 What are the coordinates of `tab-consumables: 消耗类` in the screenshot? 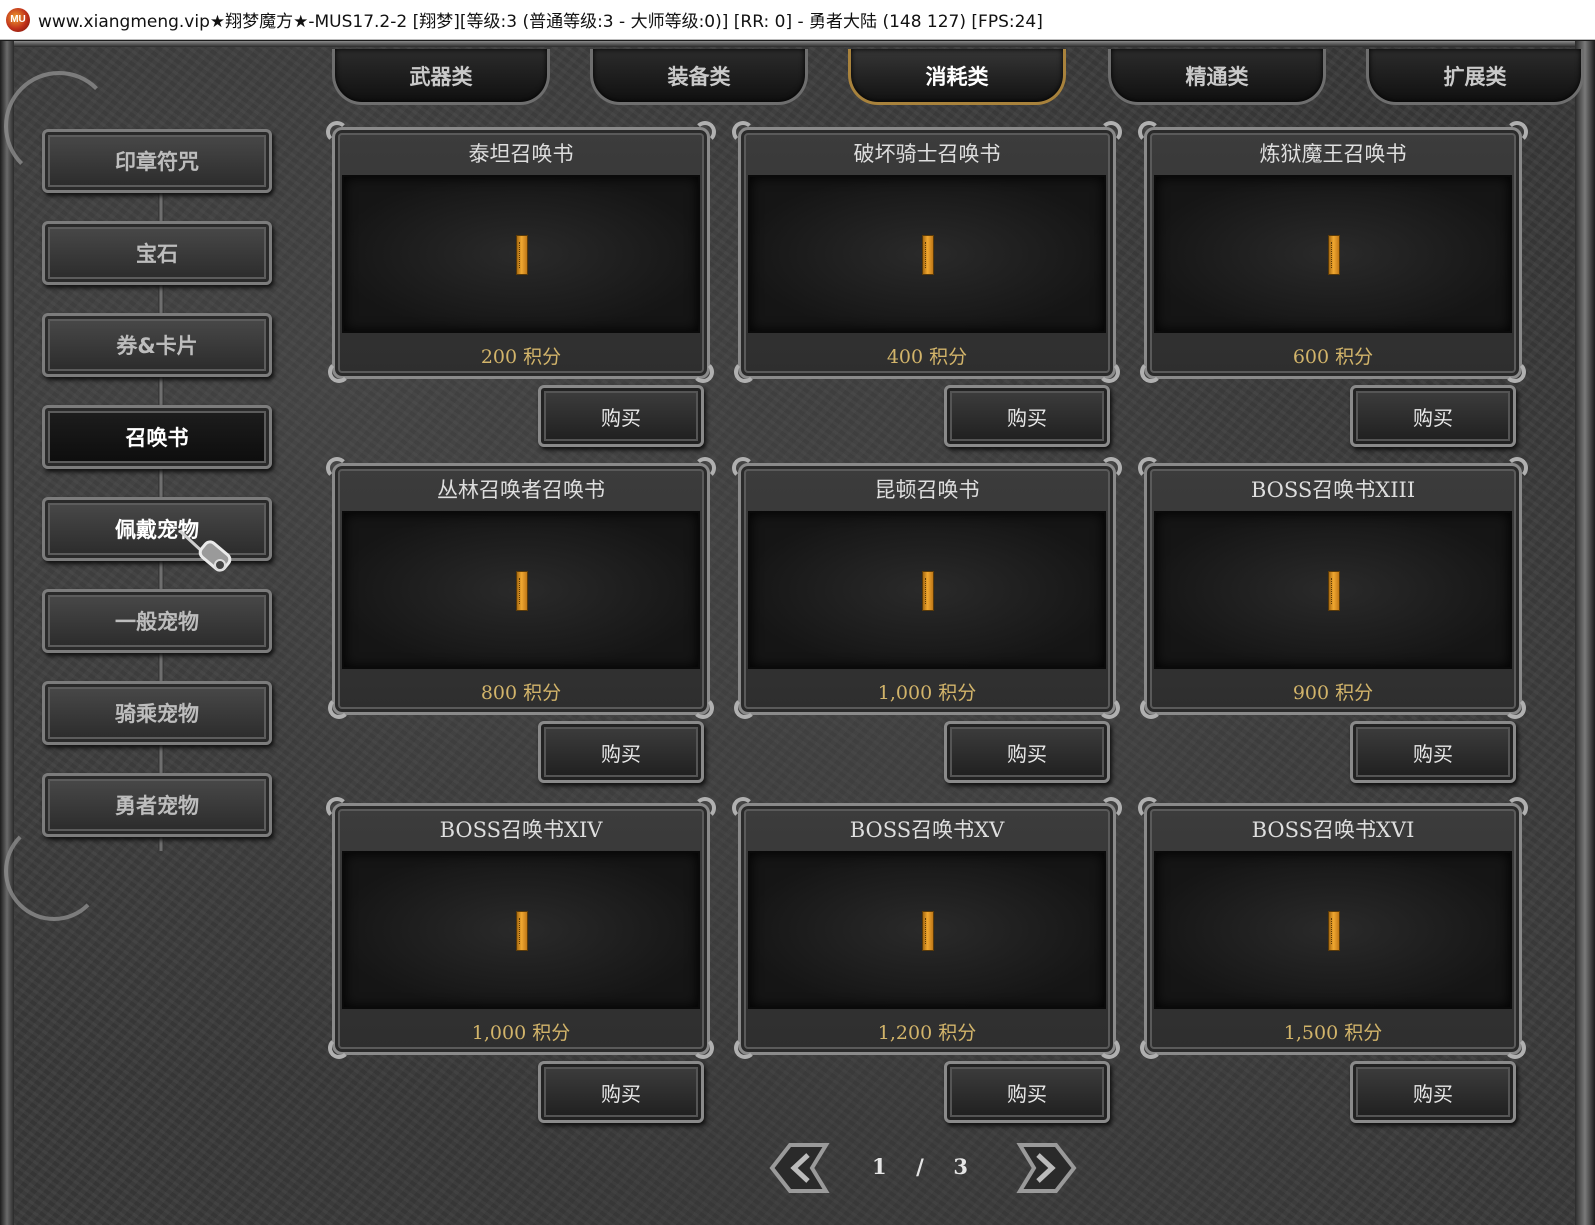 It's located at (957, 77).